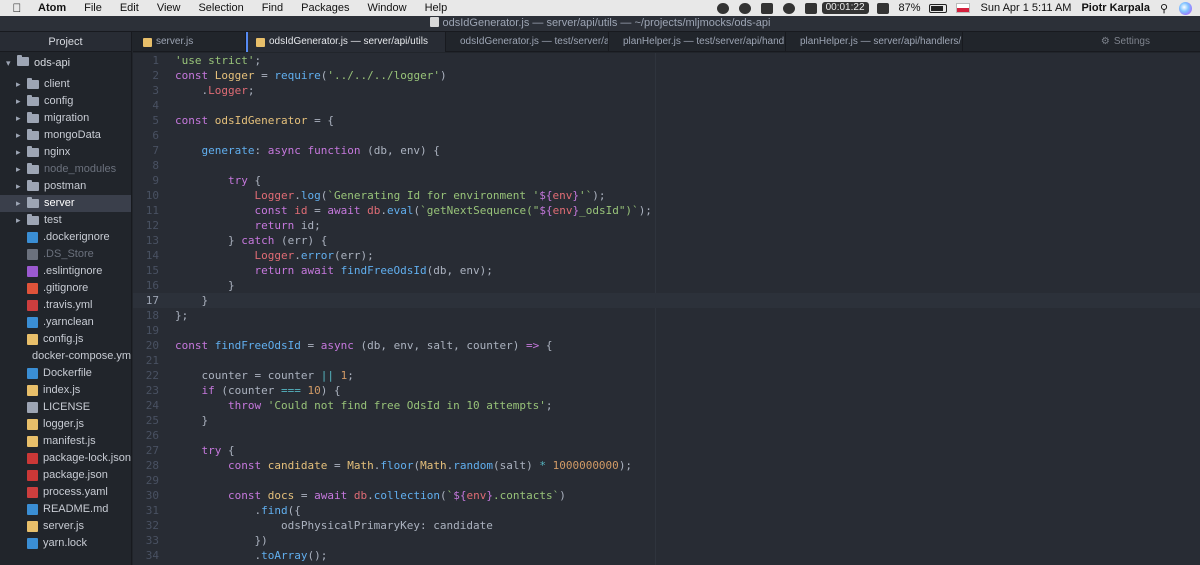 This screenshot has height=565, width=1200. What do you see at coordinates (666, 105) in the screenshot?
I see `code-line: 4` at bounding box center [666, 105].